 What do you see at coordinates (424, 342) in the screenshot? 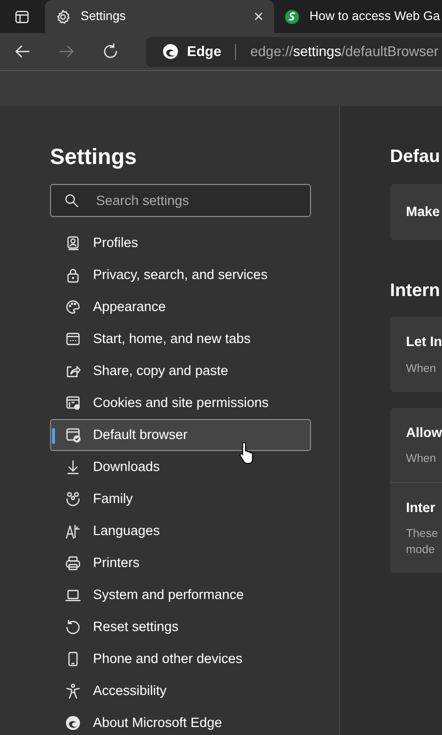
I see `setting-title: Let In` at bounding box center [424, 342].